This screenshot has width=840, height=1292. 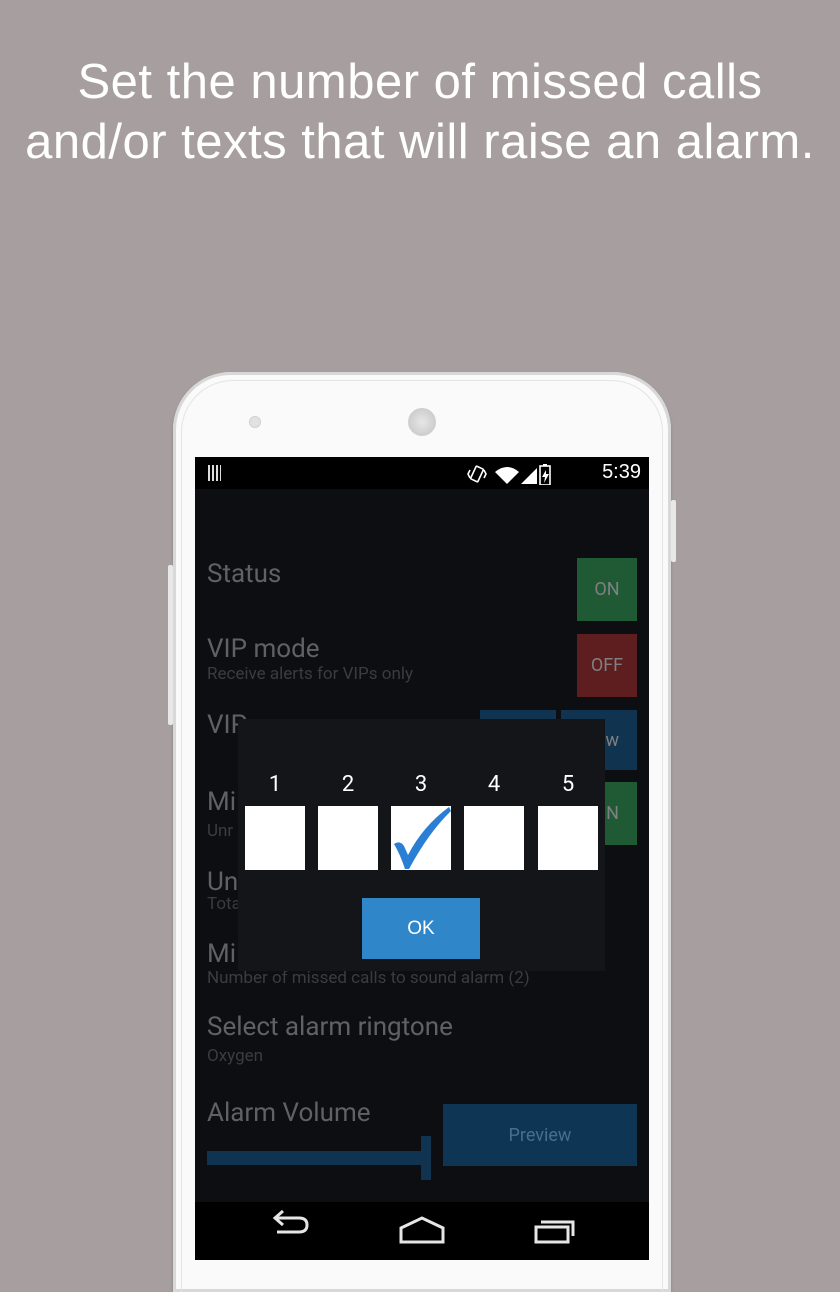 I want to click on navigation-bar, so click(x=422, y=1231).